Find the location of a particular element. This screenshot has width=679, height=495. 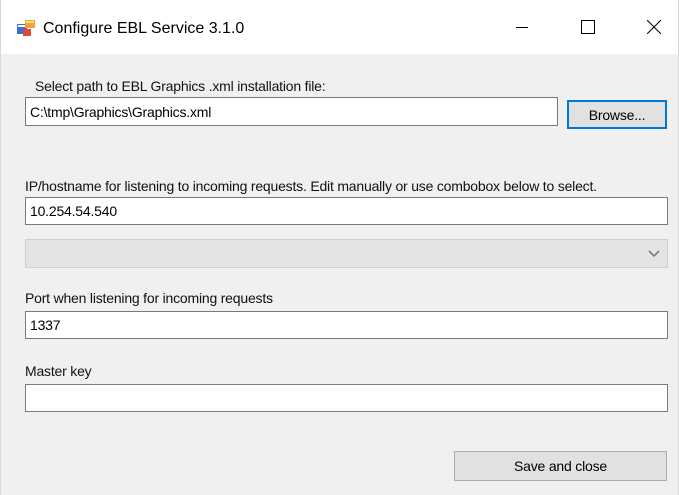

maximize-button is located at coordinates (588, 27).